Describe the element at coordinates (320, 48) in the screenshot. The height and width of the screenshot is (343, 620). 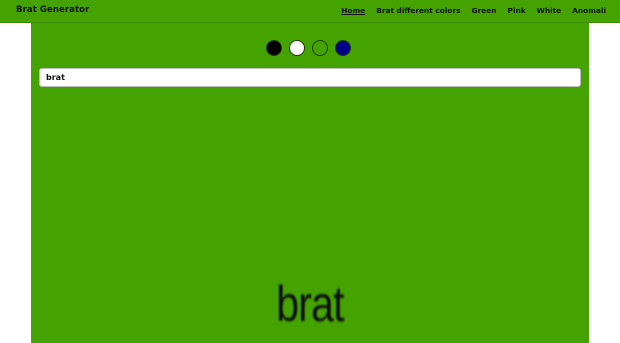
I see `swatch-green` at that location.